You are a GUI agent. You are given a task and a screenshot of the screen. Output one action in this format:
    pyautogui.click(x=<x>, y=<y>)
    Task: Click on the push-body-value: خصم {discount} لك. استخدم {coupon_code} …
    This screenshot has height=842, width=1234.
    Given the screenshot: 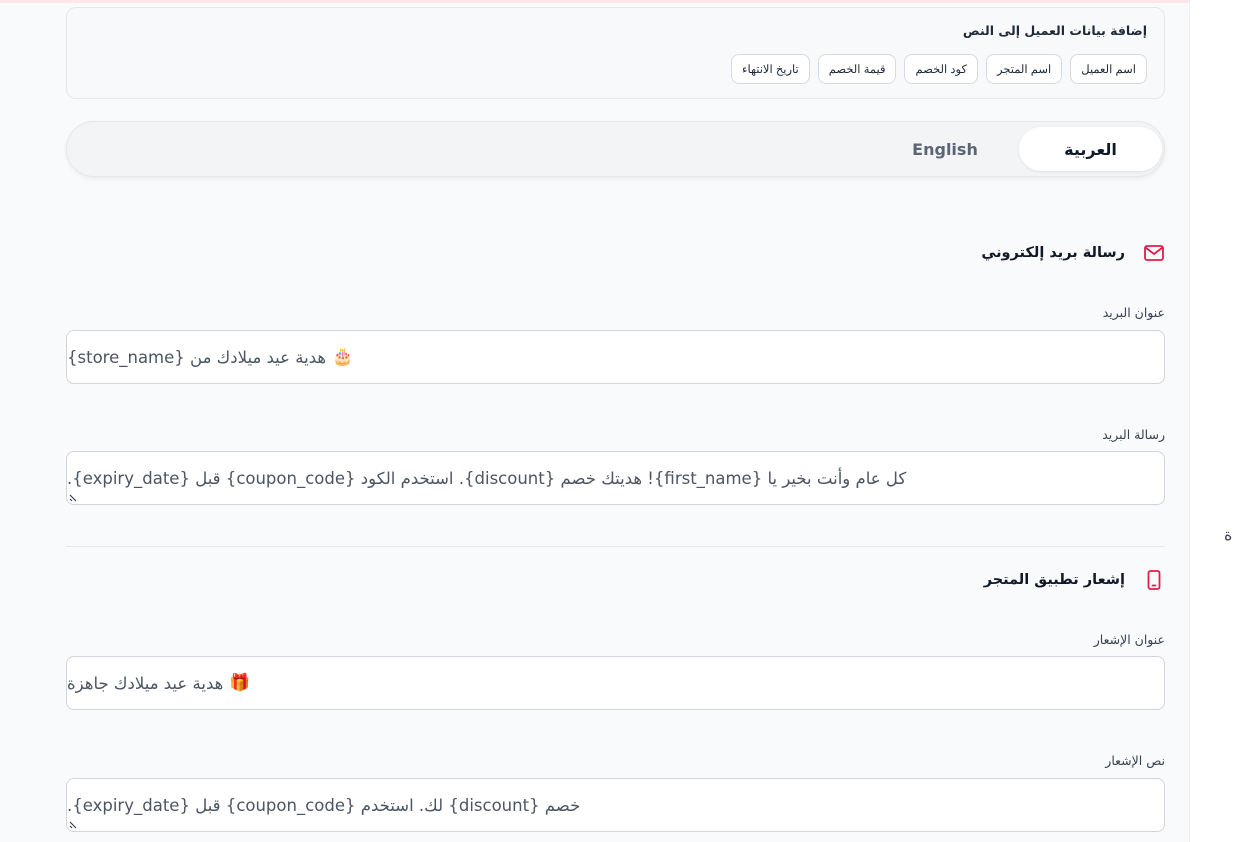 What is the action you would take?
    pyautogui.click(x=324, y=805)
    